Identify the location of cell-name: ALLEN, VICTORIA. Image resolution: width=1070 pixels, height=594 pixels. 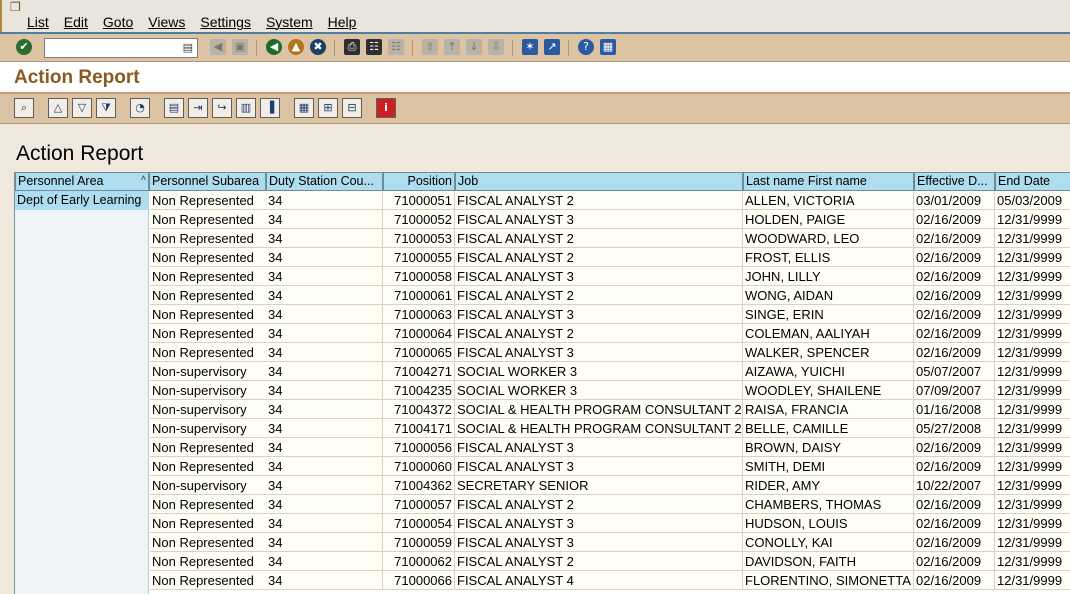
(828, 200).